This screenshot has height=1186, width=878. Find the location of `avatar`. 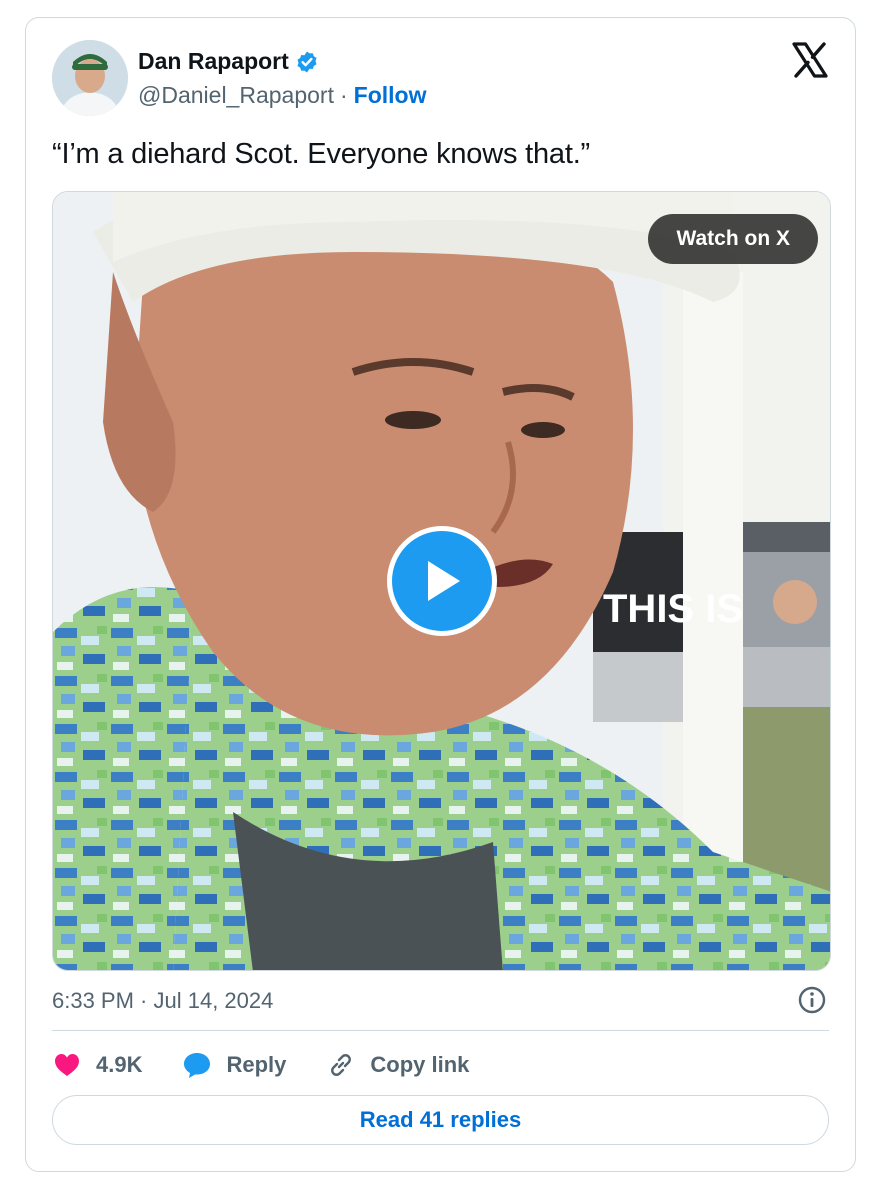

avatar is located at coordinates (90, 78).